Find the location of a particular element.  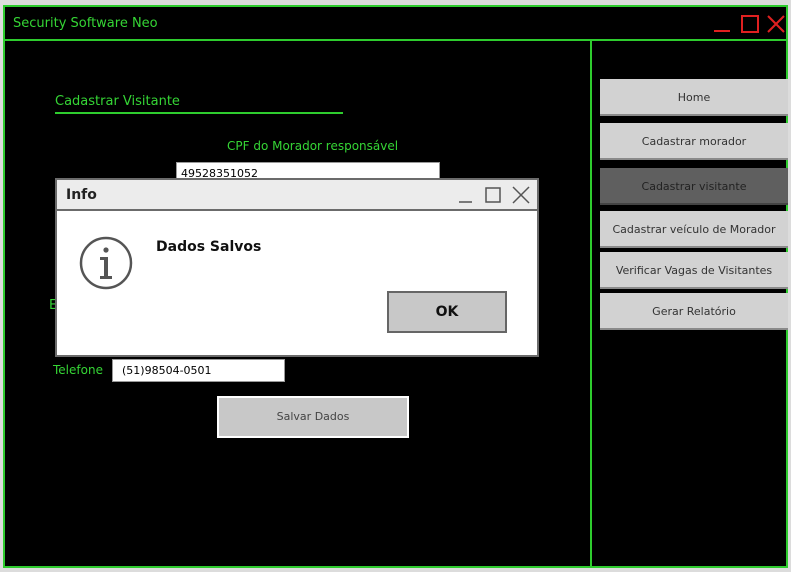

phone-label: Telefone is located at coordinates (78, 370).